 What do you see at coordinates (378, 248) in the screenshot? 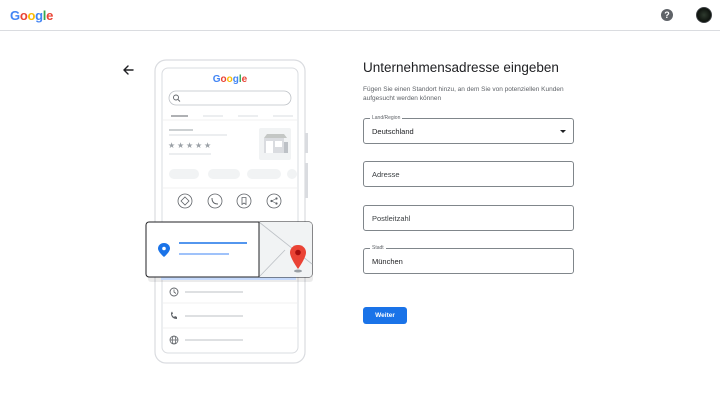
I see `city-label: Stadt` at bounding box center [378, 248].